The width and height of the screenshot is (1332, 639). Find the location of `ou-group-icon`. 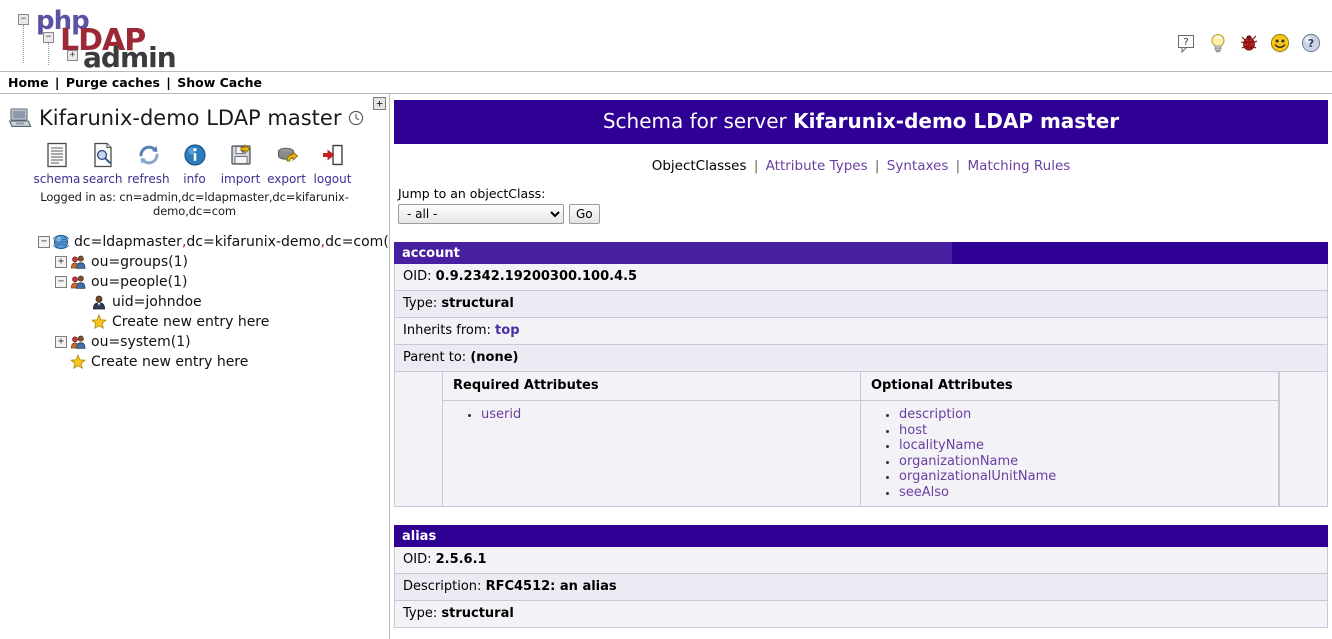

ou-group-icon is located at coordinates (78, 262).